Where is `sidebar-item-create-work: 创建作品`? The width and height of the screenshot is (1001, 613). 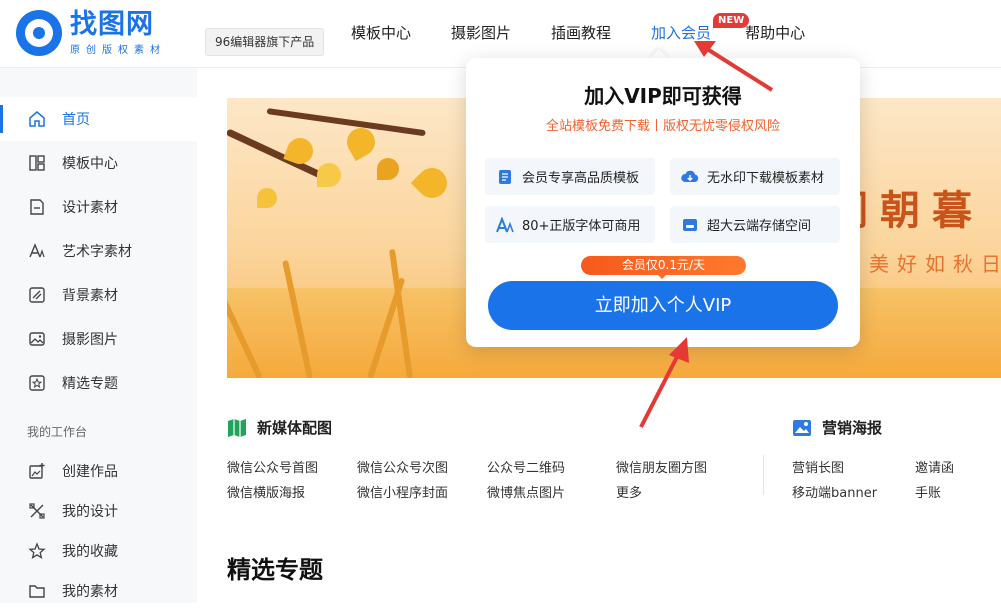 sidebar-item-create-work: 创建作品 is located at coordinates (98, 471).